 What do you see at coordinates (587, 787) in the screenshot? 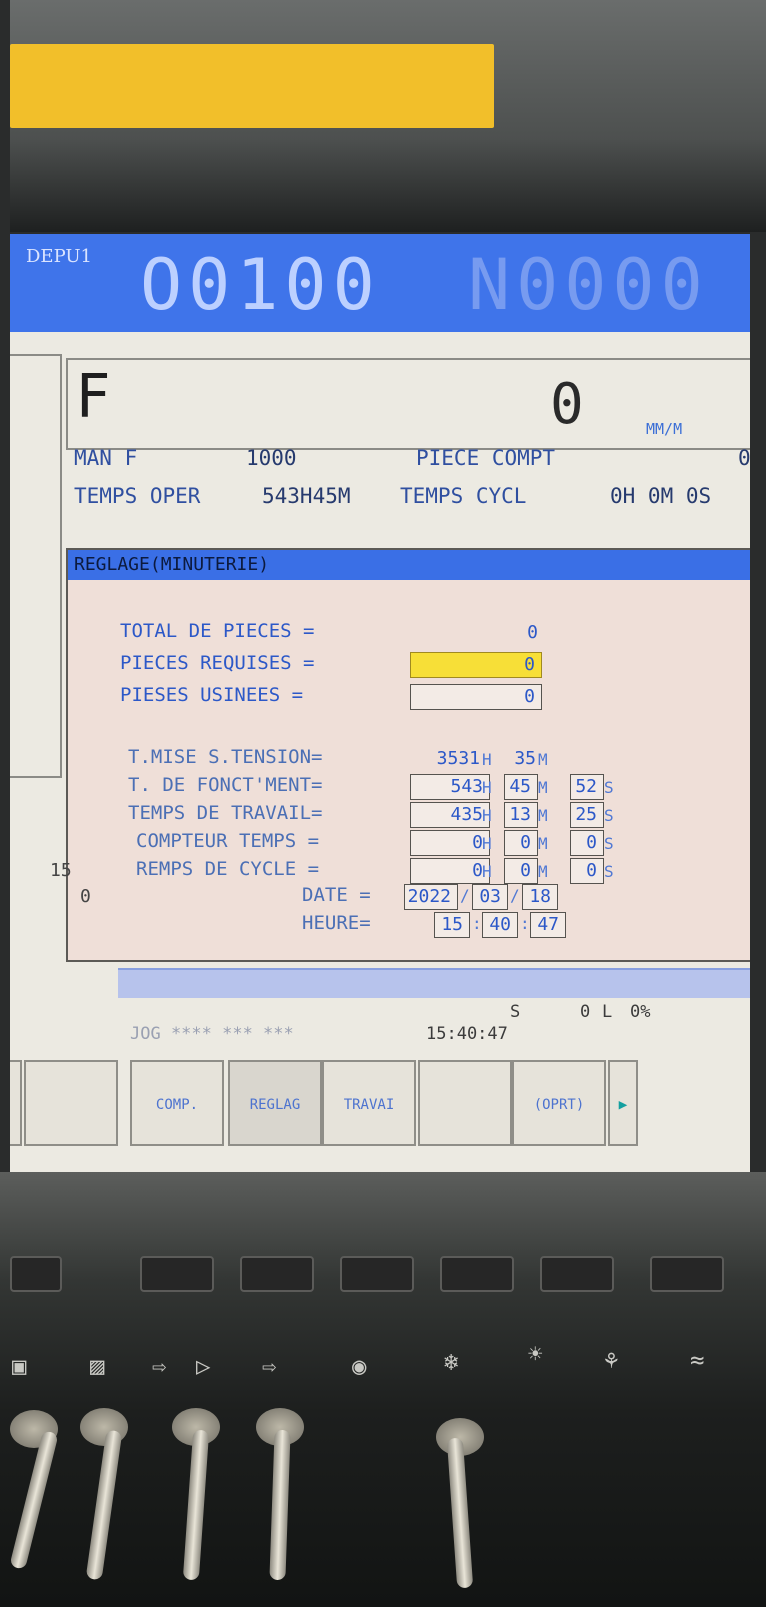
I see `fonct-seconds-field: 52` at bounding box center [587, 787].